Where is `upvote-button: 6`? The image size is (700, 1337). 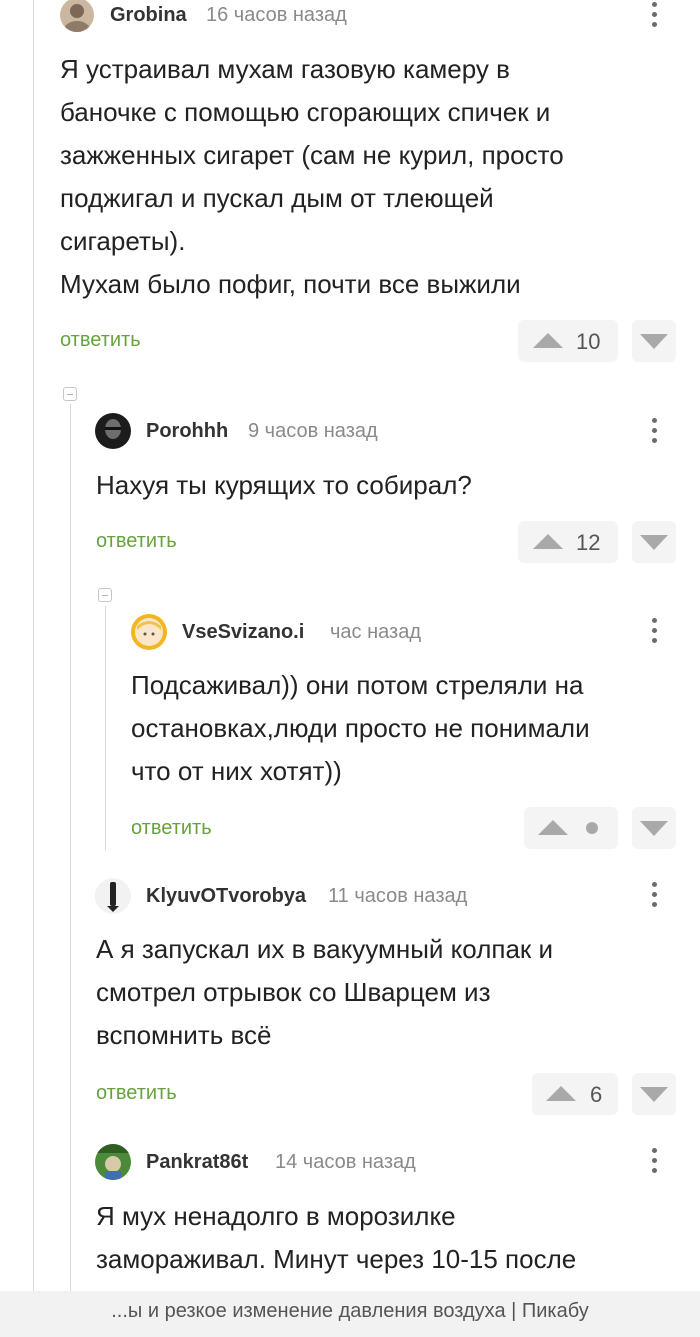 upvote-button: 6 is located at coordinates (575, 1094).